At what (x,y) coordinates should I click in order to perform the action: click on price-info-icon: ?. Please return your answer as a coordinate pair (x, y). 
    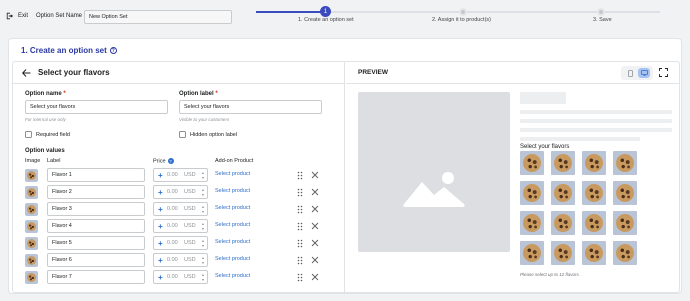
    Looking at the image, I should click on (170, 161).